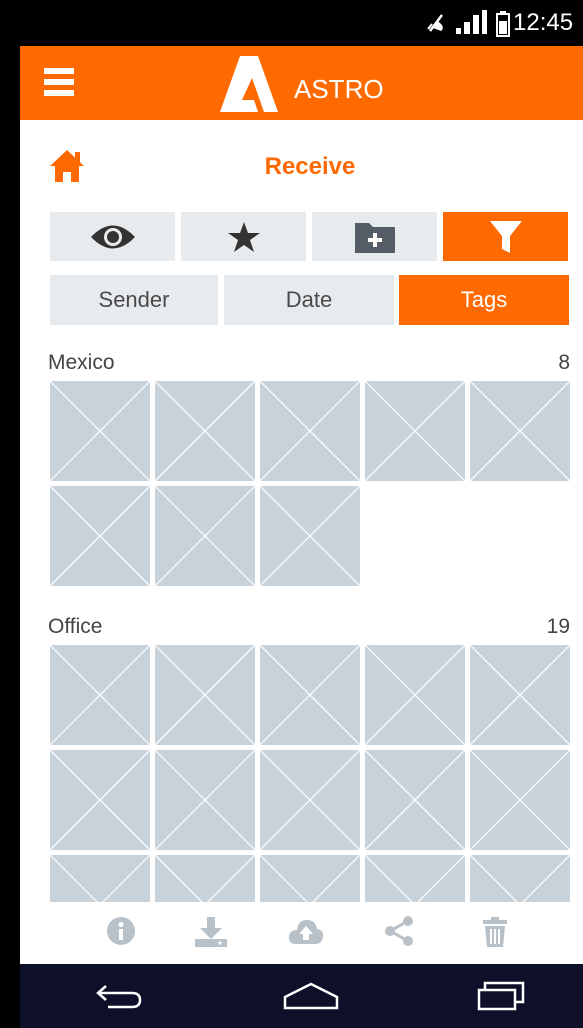 The image size is (583, 1028). What do you see at coordinates (339, 89) in the screenshot?
I see `app-title: ASTRO` at bounding box center [339, 89].